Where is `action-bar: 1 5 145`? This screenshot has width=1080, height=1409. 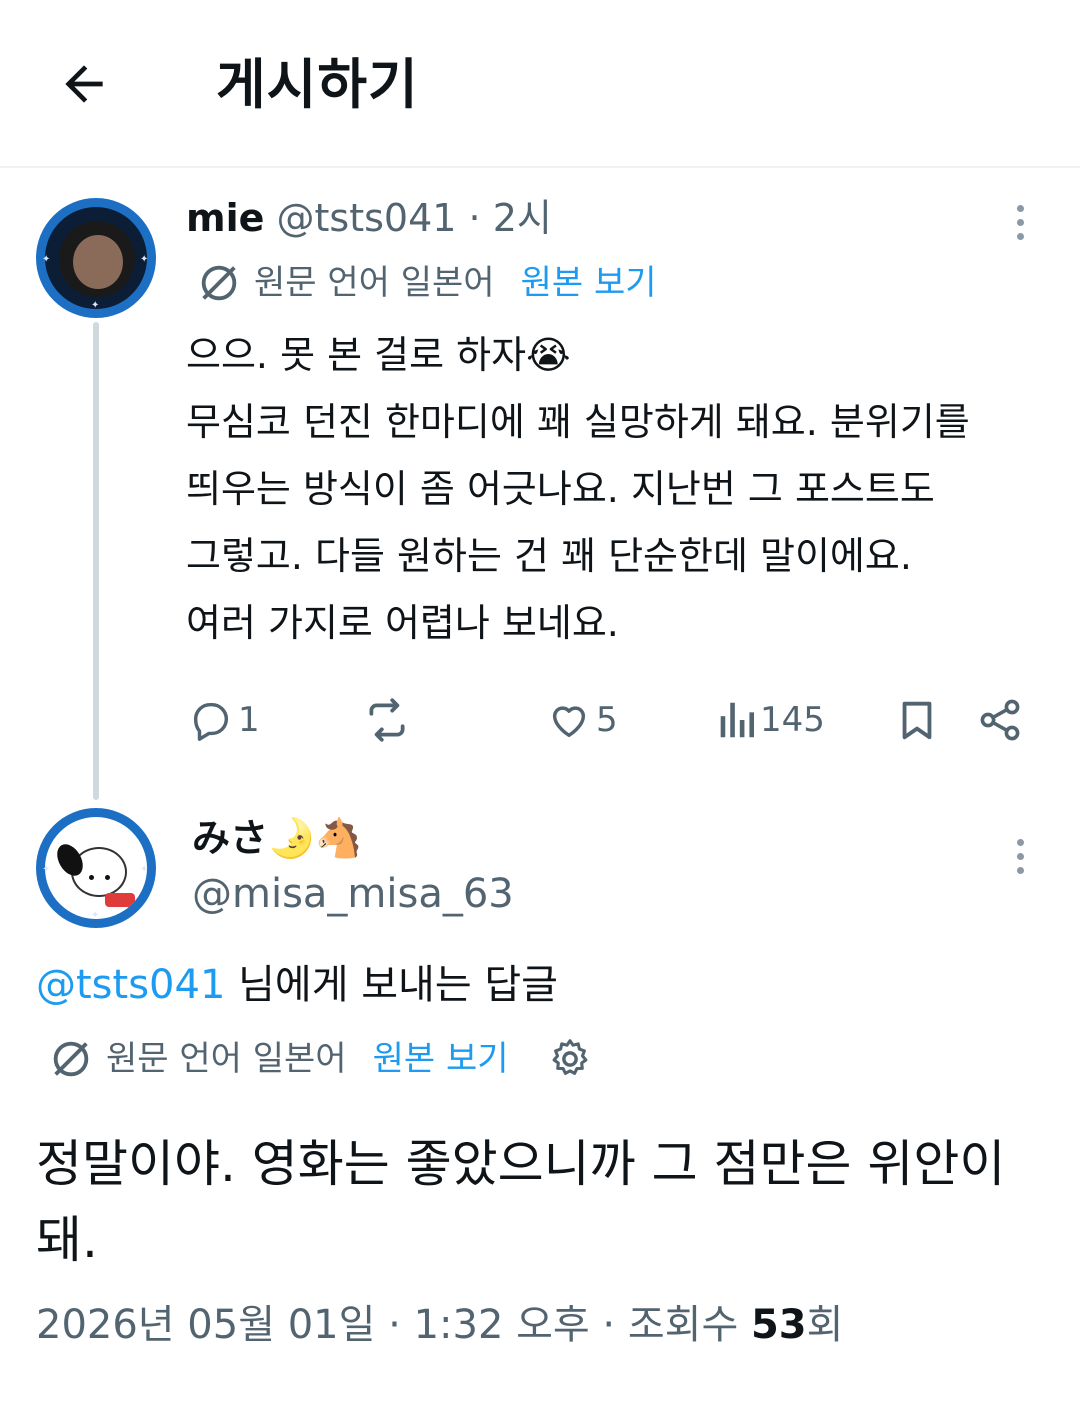
action-bar: 1 5 145 is located at coordinates (540, 720).